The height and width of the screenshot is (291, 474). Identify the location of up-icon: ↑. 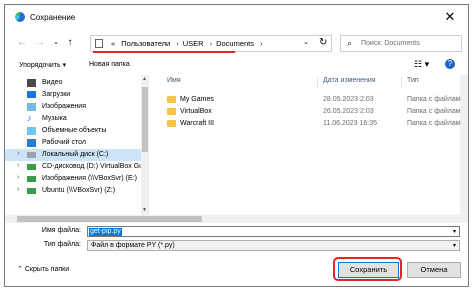
(70, 43).